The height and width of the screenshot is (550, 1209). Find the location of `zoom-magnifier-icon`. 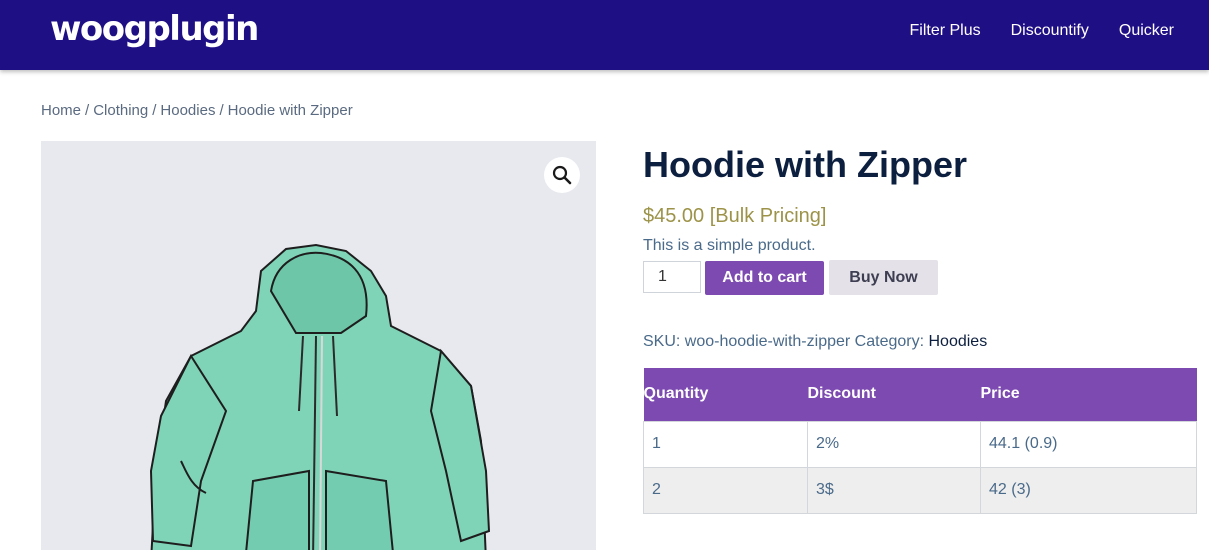

zoom-magnifier-icon is located at coordinates (562, 175).